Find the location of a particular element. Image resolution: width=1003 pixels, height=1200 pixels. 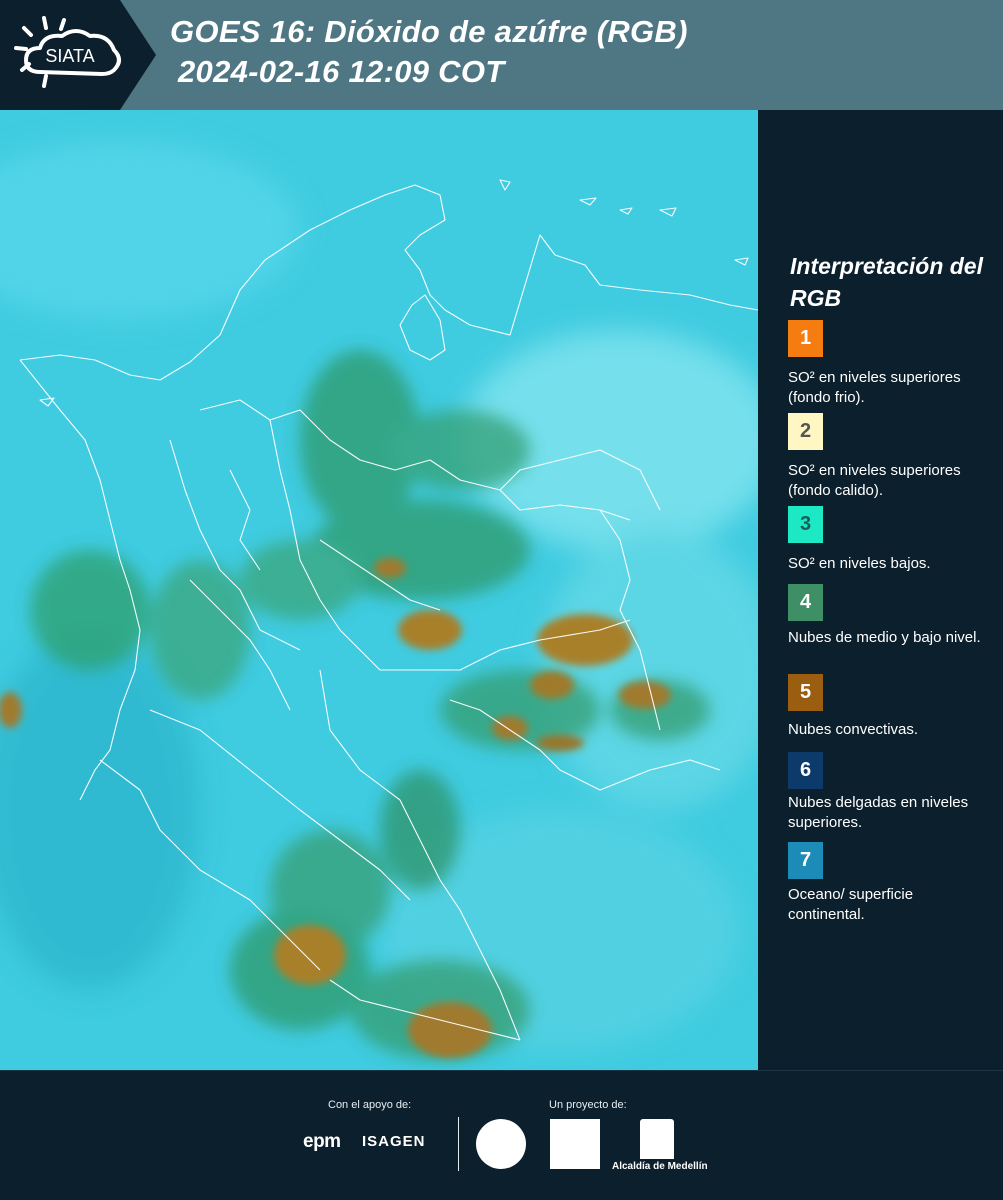

legend-text-7: Oceano/ superficie continental. is located at coordinates (851, 904).